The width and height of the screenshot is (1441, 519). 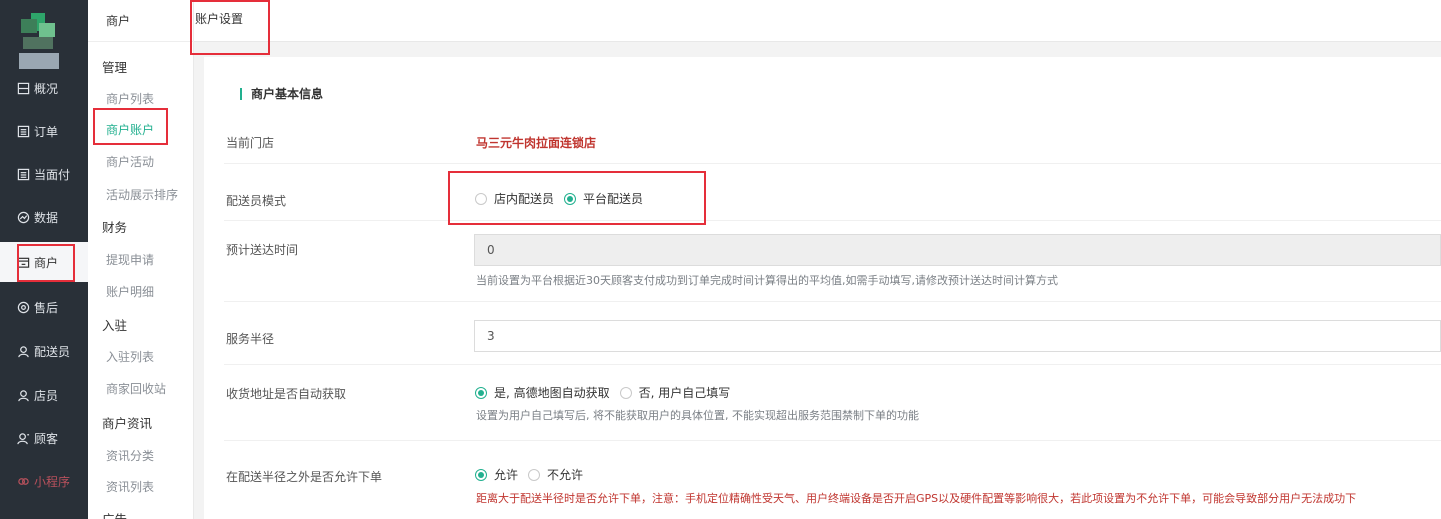 I want to click on nav-item-customer: 顾客, so click(x=44, y=438).